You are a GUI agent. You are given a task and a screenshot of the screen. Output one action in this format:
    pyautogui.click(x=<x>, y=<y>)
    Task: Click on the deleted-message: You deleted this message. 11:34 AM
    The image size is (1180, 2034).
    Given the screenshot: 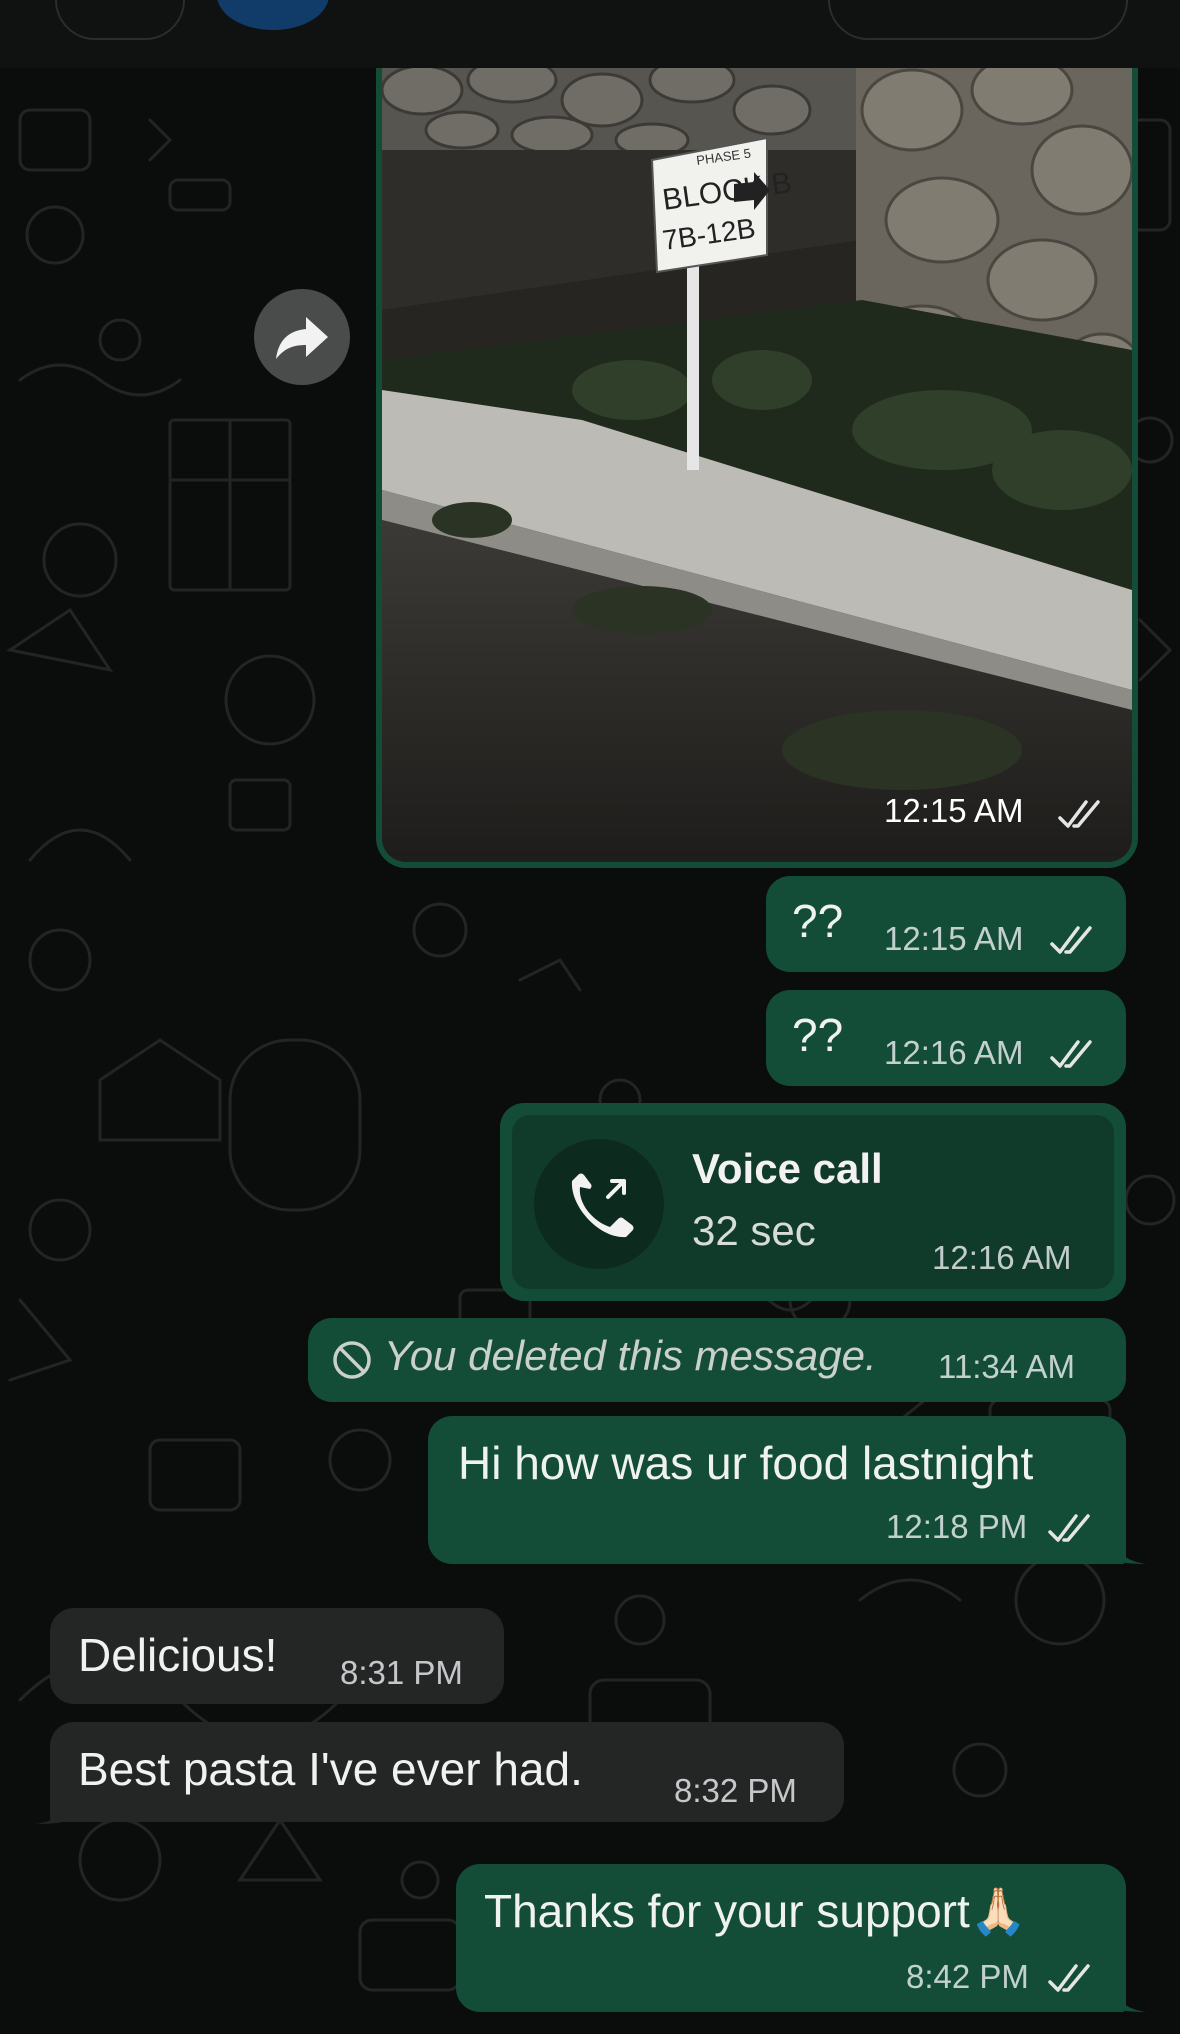 What is the action you would take?
    pyautogui.click(x=717, y=1360)
    